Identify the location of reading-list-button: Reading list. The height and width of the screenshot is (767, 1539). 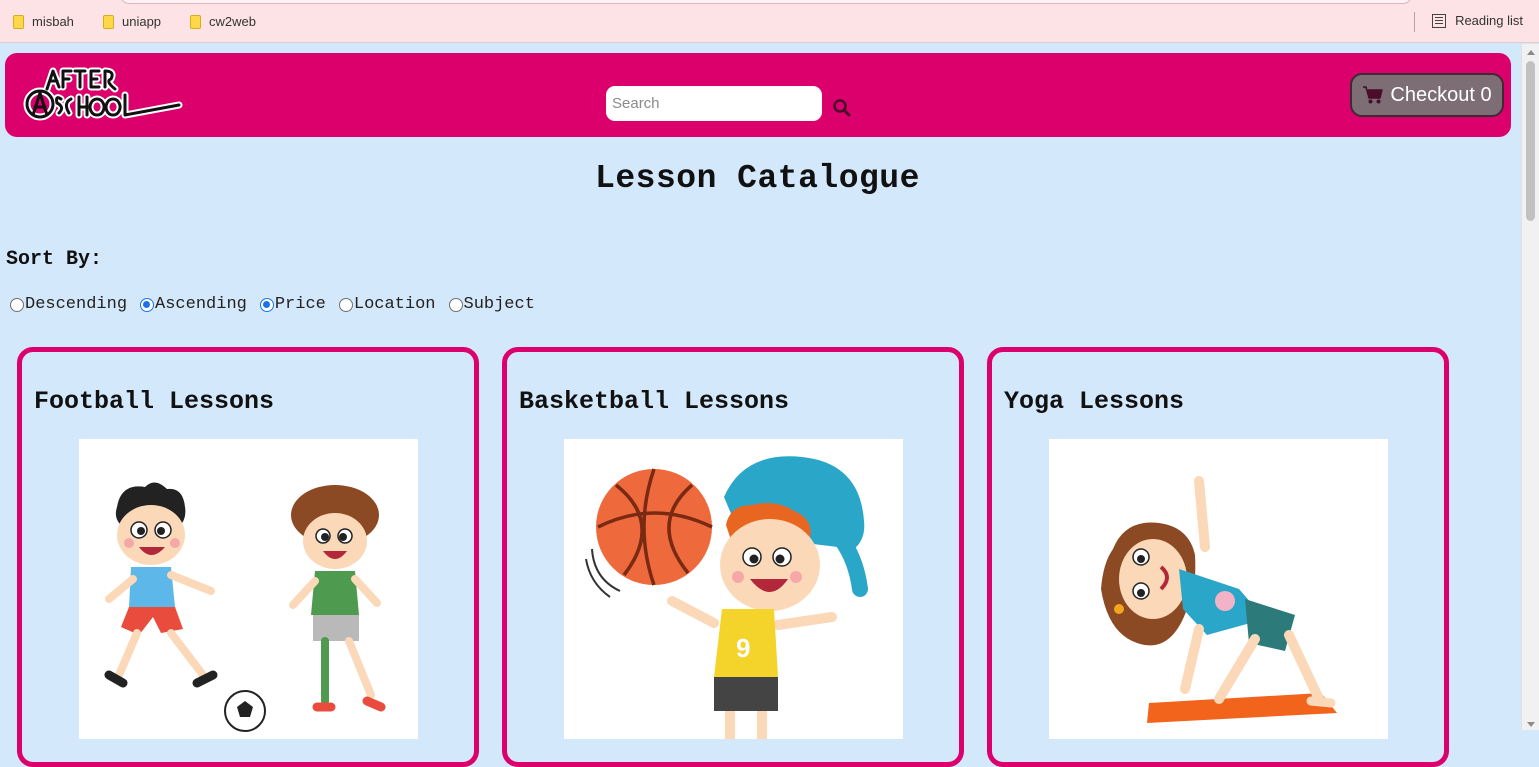
(1477, 20).